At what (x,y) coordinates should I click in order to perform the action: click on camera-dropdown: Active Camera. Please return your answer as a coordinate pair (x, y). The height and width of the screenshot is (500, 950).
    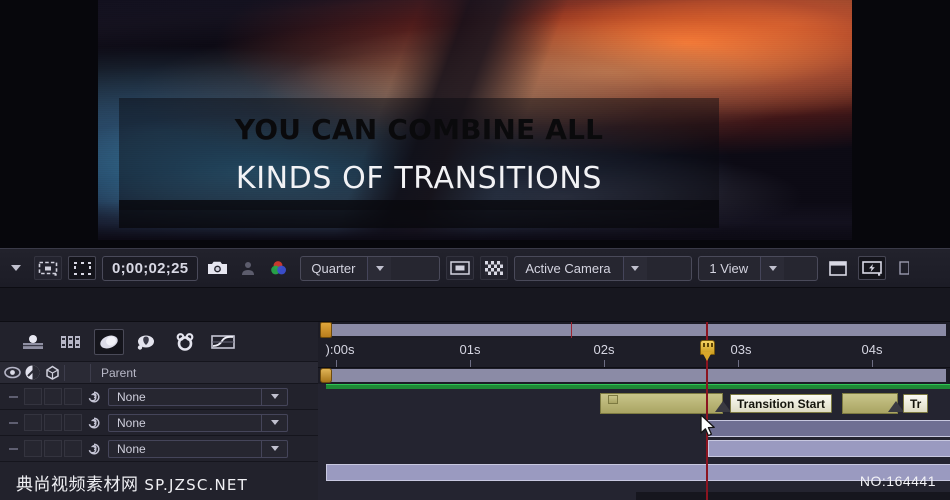
    Looking at the image, I should click on (603, 268).